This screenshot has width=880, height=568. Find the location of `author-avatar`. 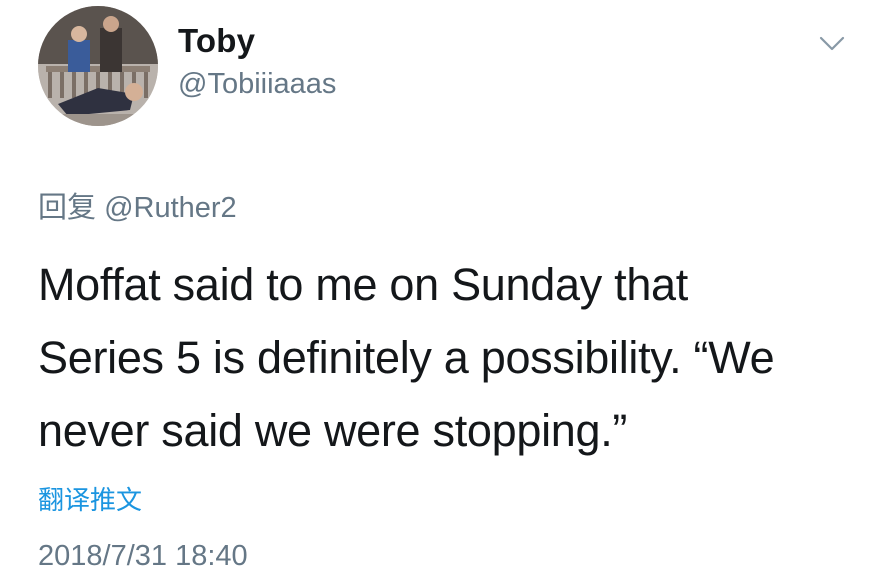

author-avatar is located at coordinates (98, 66).